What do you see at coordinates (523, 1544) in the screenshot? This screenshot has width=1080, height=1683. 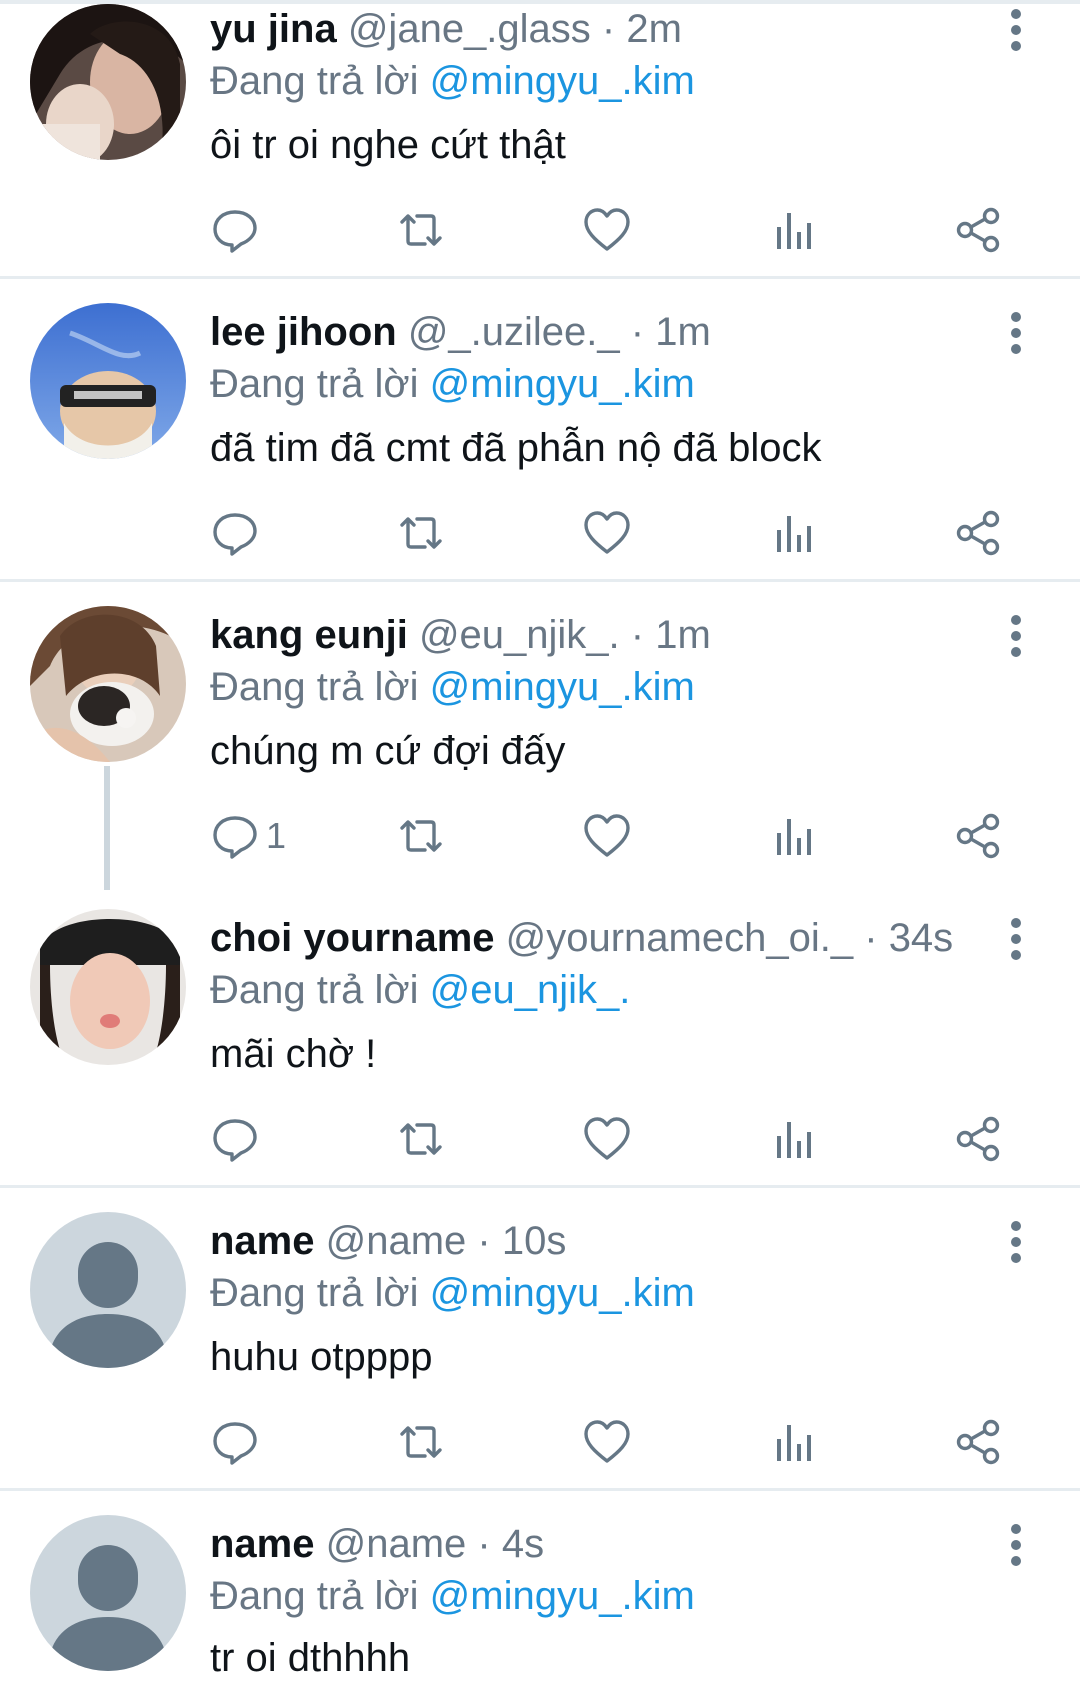 I see `timestamp: 4s` at bounding box center [523, 1544].